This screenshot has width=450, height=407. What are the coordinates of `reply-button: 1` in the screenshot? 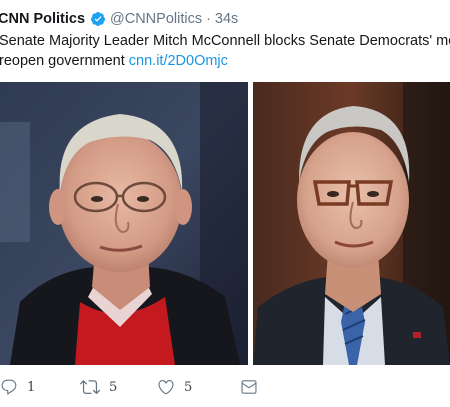 It's located at (17, 387).